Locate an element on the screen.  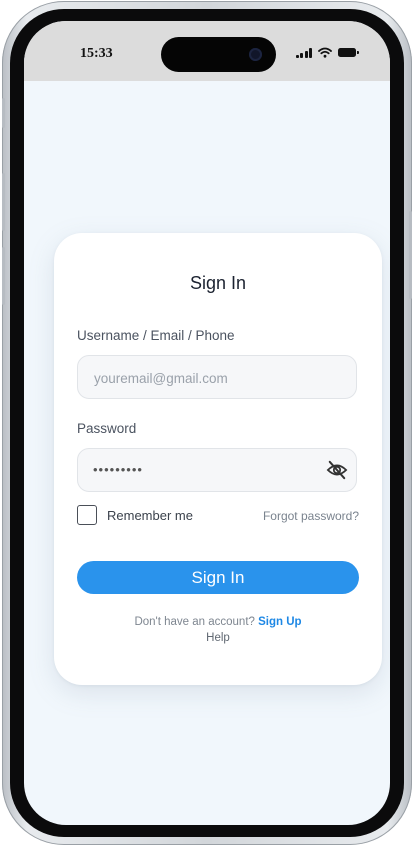
help-link: Help is located at coordinates (218, 638).